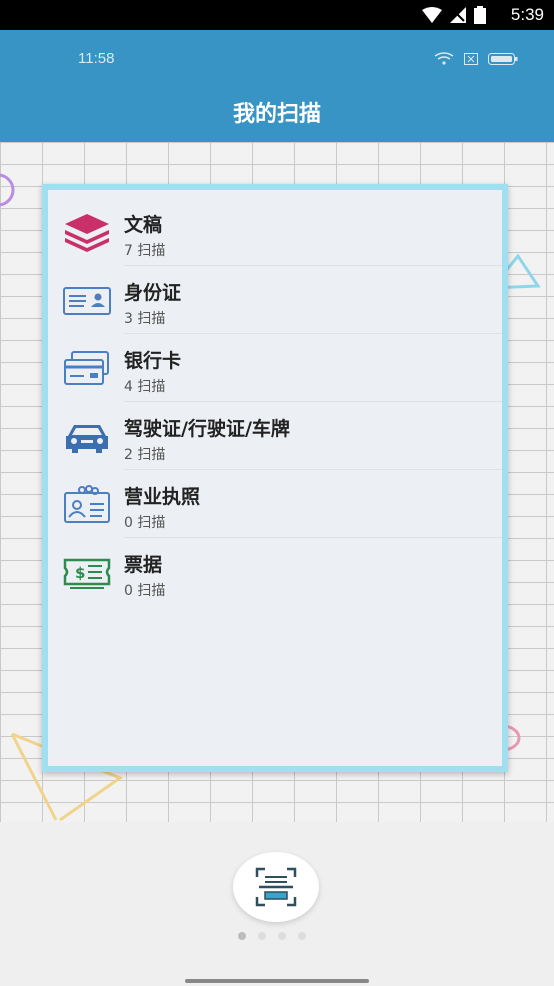  Describe the element at coordinates (458, 15) in the screenshot. I see `no-signal-icon` at that location.